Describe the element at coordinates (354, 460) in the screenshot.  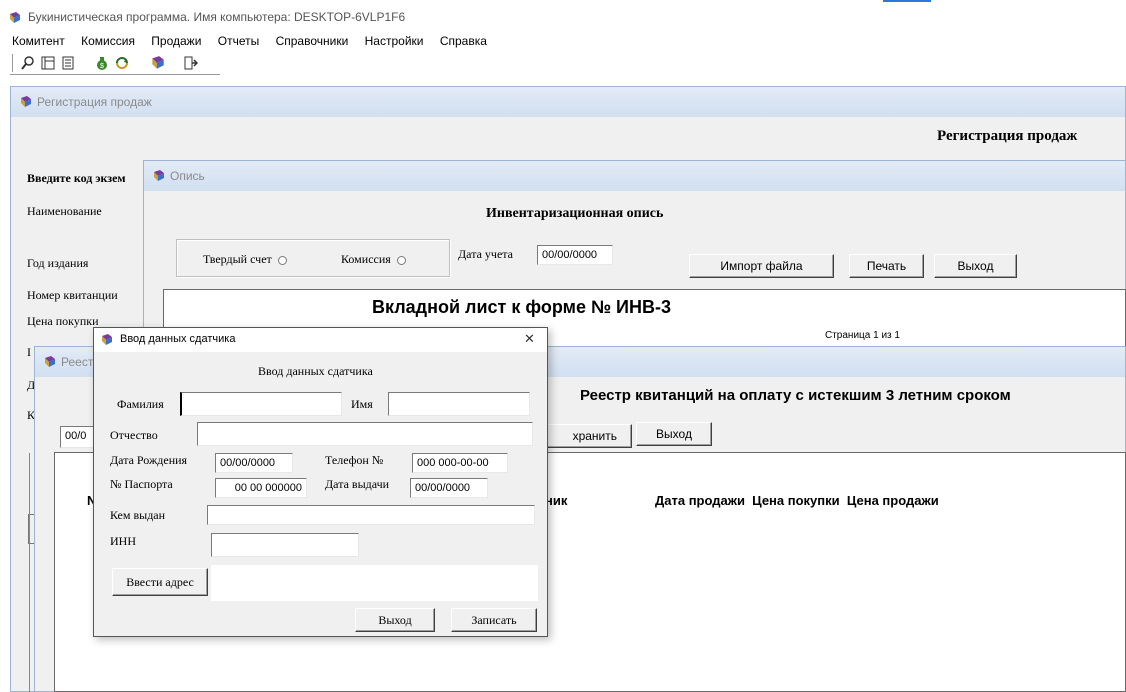
I see `phone-label: Телефон №` at that location.